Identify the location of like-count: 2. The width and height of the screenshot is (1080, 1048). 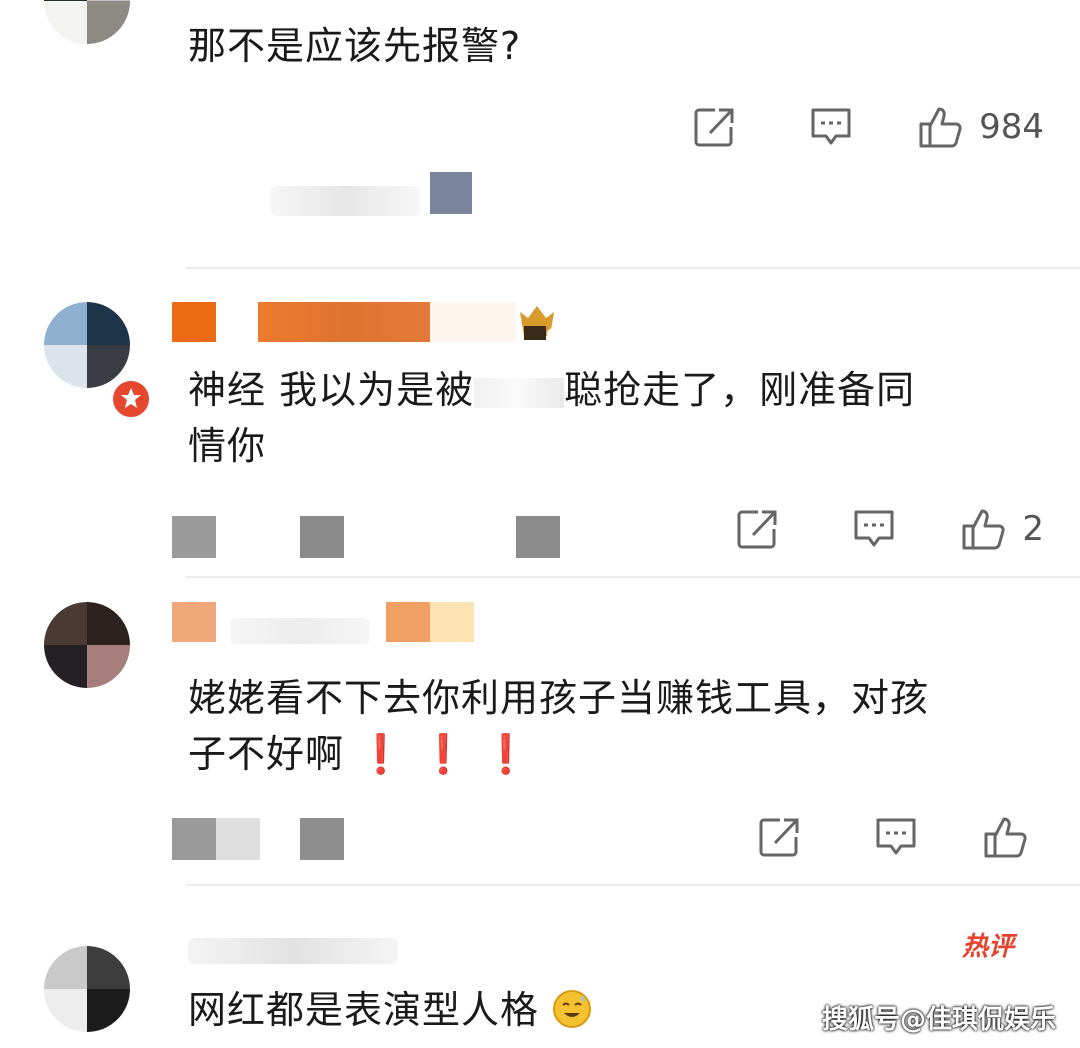
(1033, 529).